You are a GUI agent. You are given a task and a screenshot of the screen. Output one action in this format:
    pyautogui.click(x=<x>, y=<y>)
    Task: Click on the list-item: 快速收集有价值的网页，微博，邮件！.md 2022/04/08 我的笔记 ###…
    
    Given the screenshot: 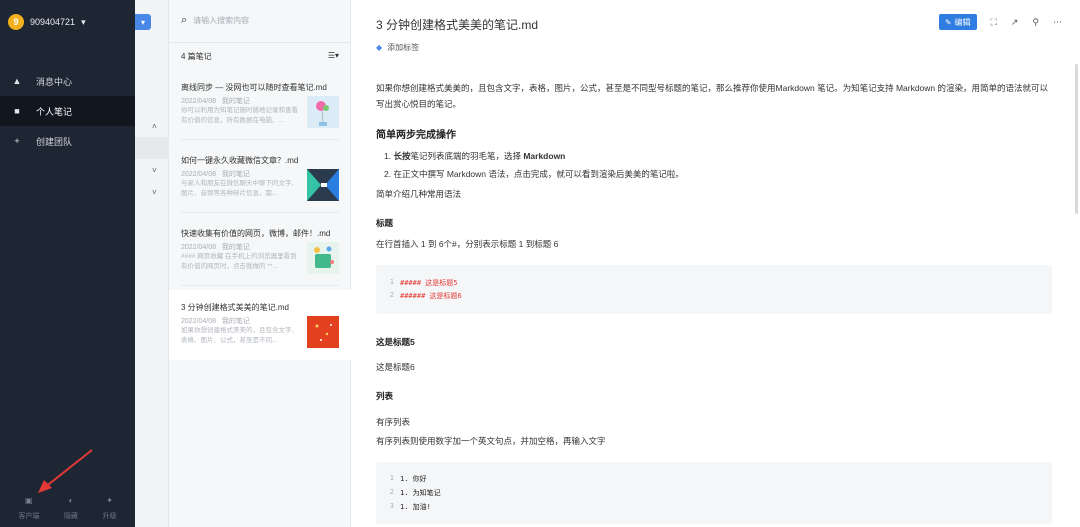 What is the action you would take?
    pyautogui.click(x=260, y=251)
    